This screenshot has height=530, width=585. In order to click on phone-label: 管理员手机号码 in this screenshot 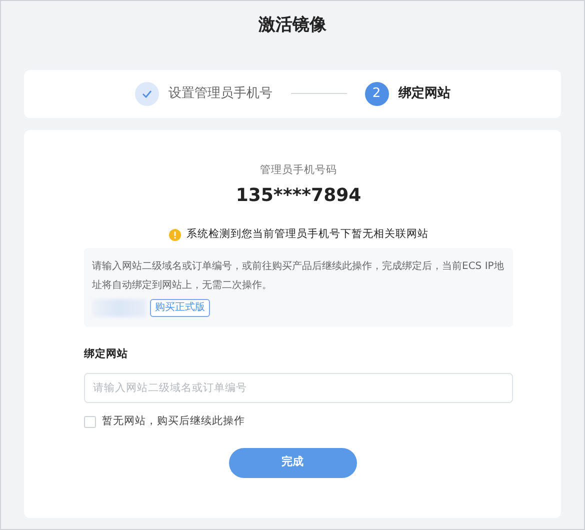, I will do `click(298, 170)`.